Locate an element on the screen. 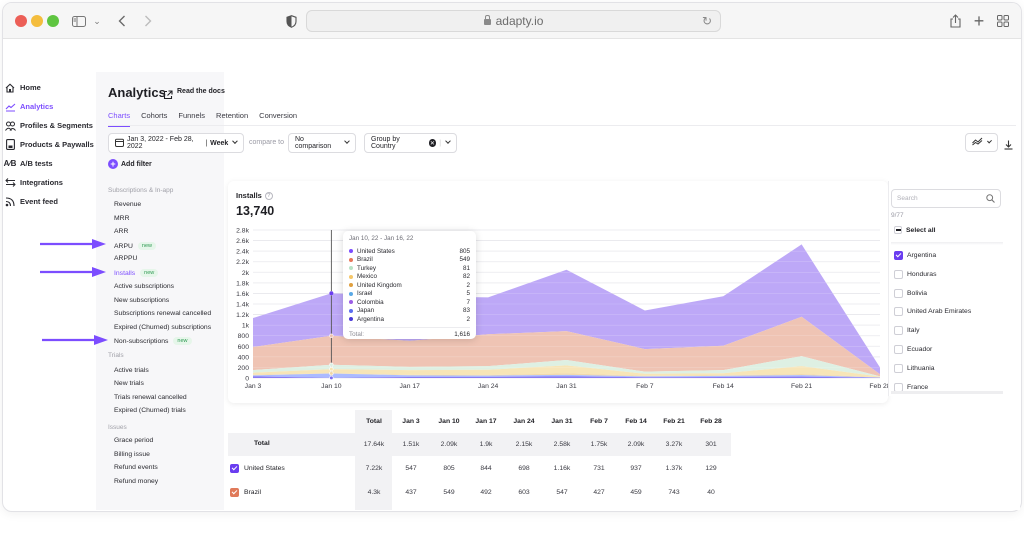 The width and height of the screenshot is (1024, 549). add-filter-button: + Add filter is located at coordinates (130, 164).